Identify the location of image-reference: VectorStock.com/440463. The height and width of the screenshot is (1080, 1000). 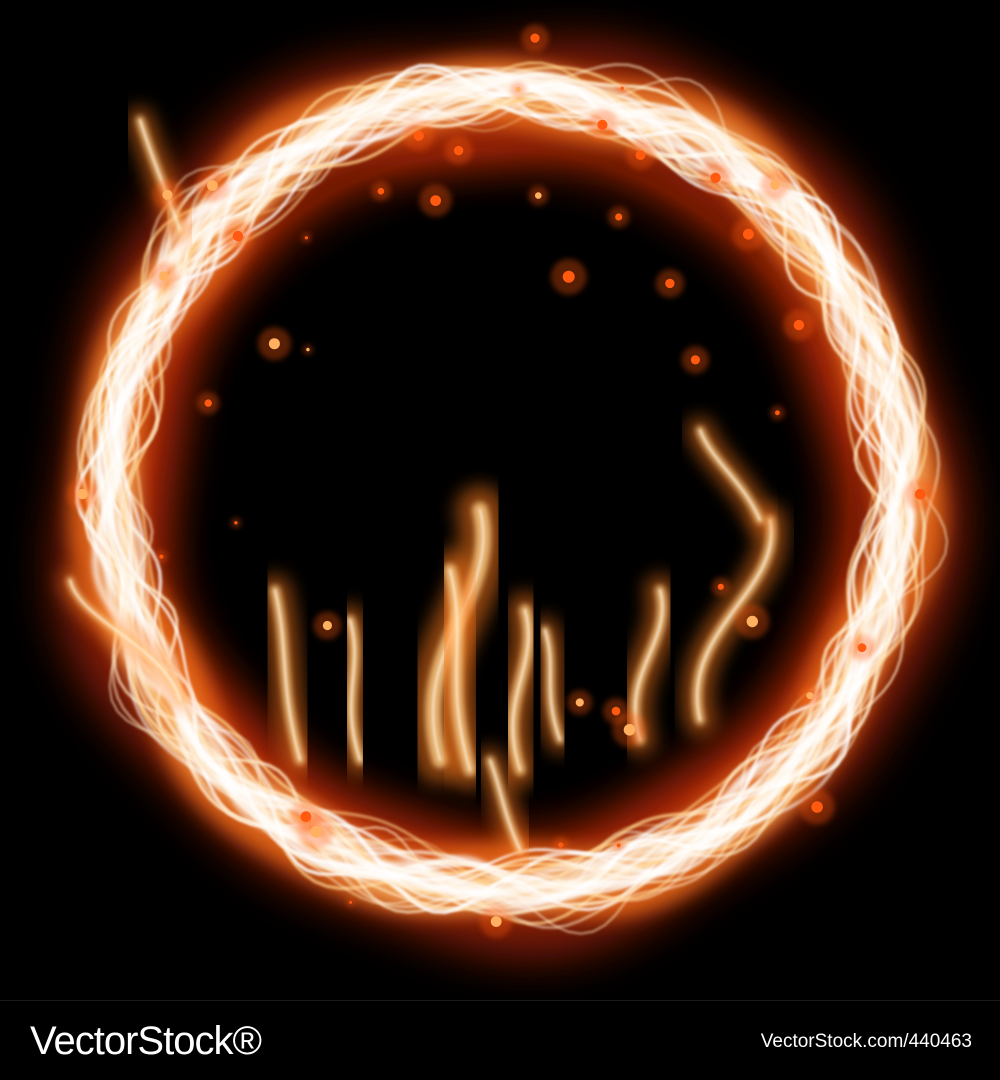
(866, 1041).